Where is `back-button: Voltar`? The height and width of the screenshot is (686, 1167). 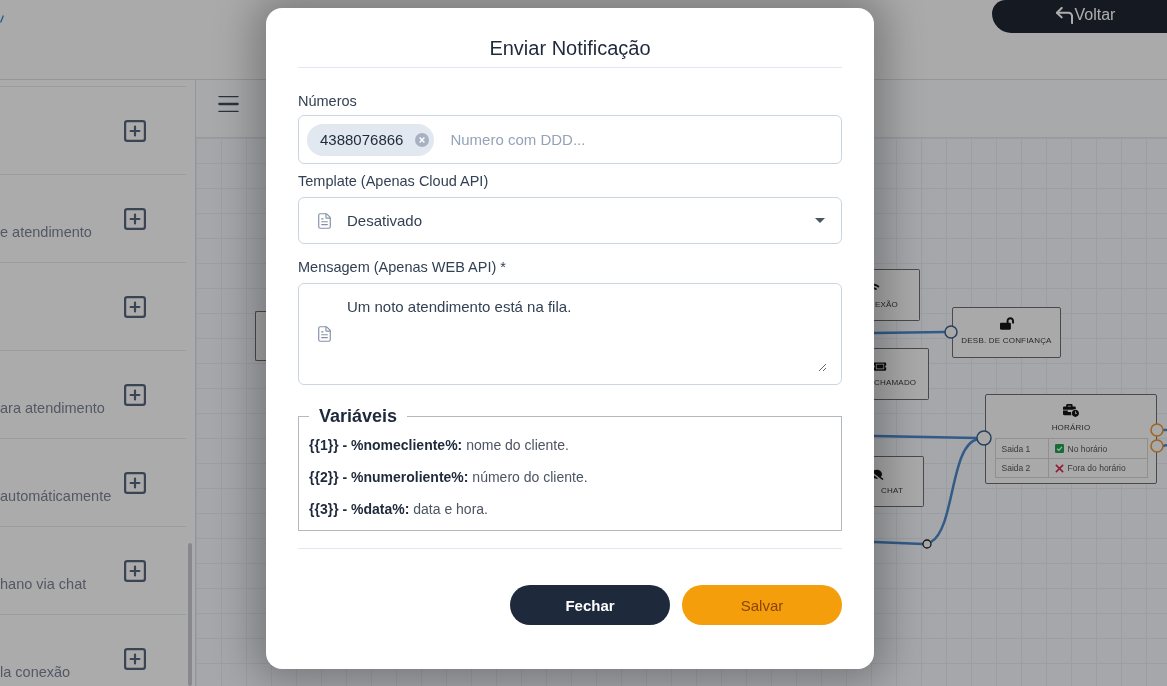 back-button: Voltar is located at coordinates (1079, 16).